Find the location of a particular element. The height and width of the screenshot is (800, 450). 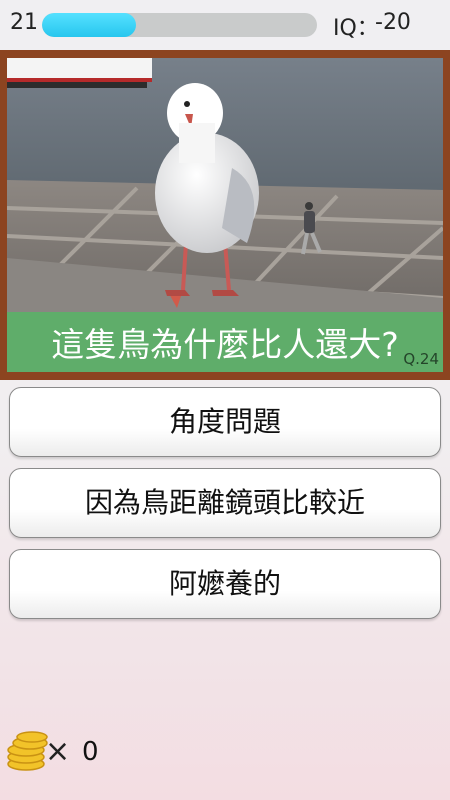

coin-stack-icon is located at coordinates (27, 751).